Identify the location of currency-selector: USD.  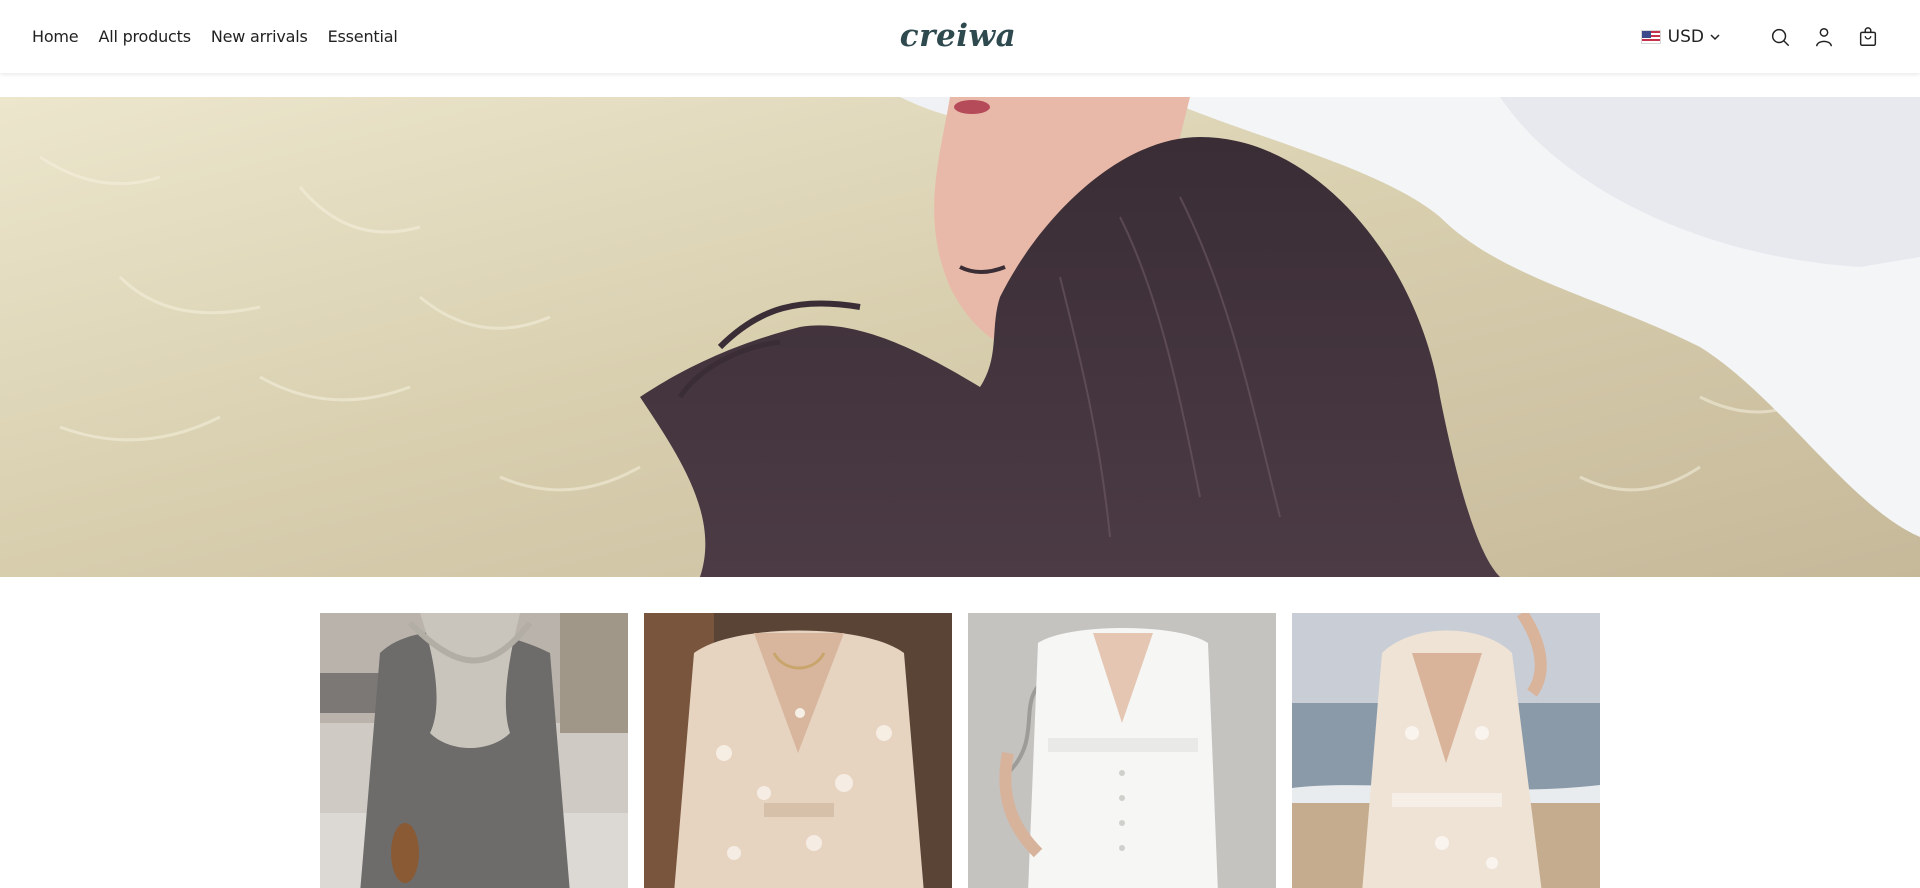
(1680, 36).